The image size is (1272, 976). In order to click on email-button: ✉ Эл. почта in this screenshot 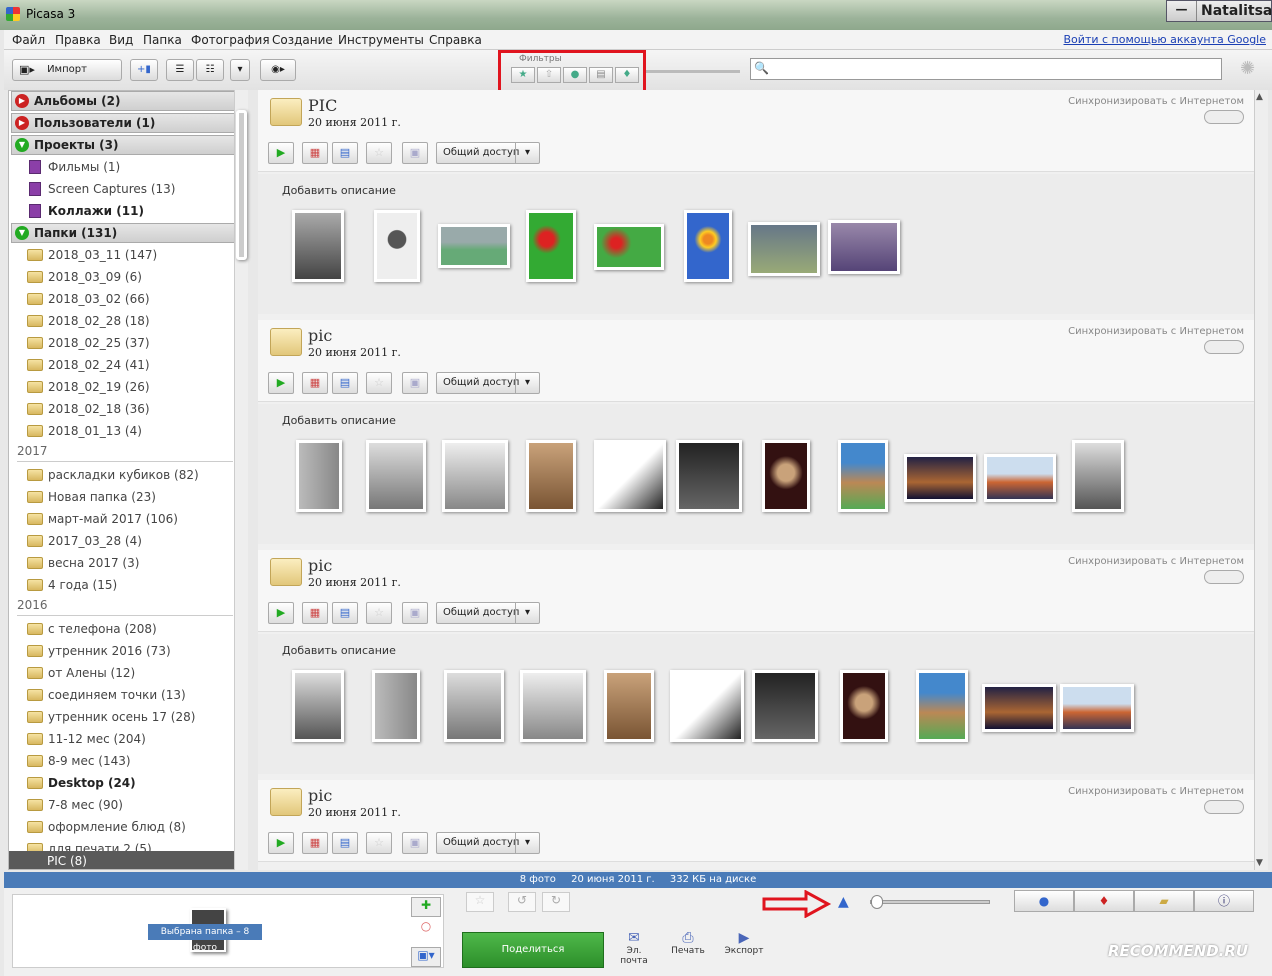, I will do `click(634, 948)`.